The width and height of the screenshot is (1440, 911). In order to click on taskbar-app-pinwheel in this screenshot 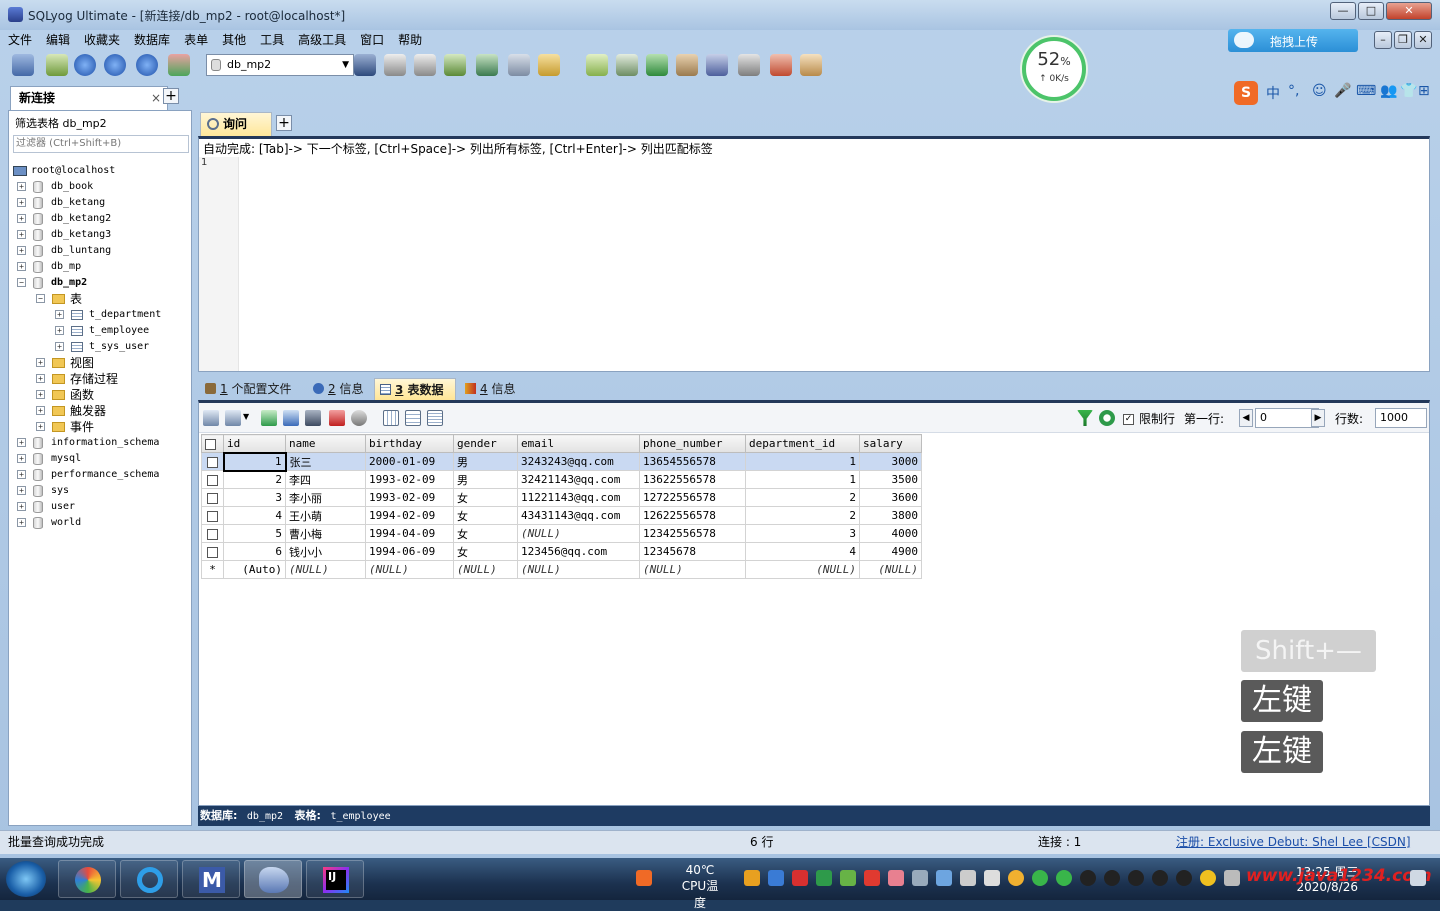, I will do `click(87, 879)`.